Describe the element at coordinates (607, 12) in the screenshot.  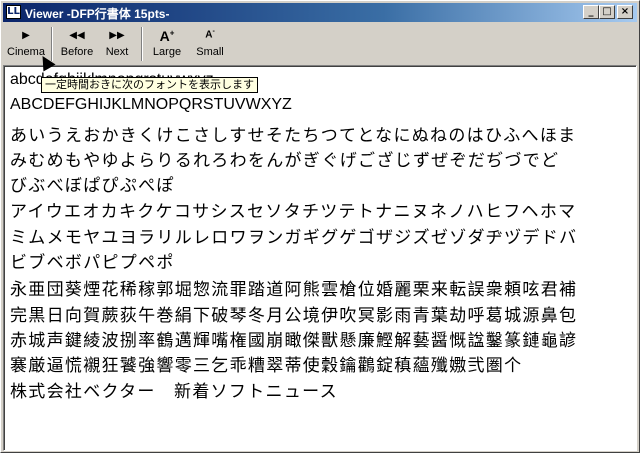
I see `maximize-button: □` at that location.